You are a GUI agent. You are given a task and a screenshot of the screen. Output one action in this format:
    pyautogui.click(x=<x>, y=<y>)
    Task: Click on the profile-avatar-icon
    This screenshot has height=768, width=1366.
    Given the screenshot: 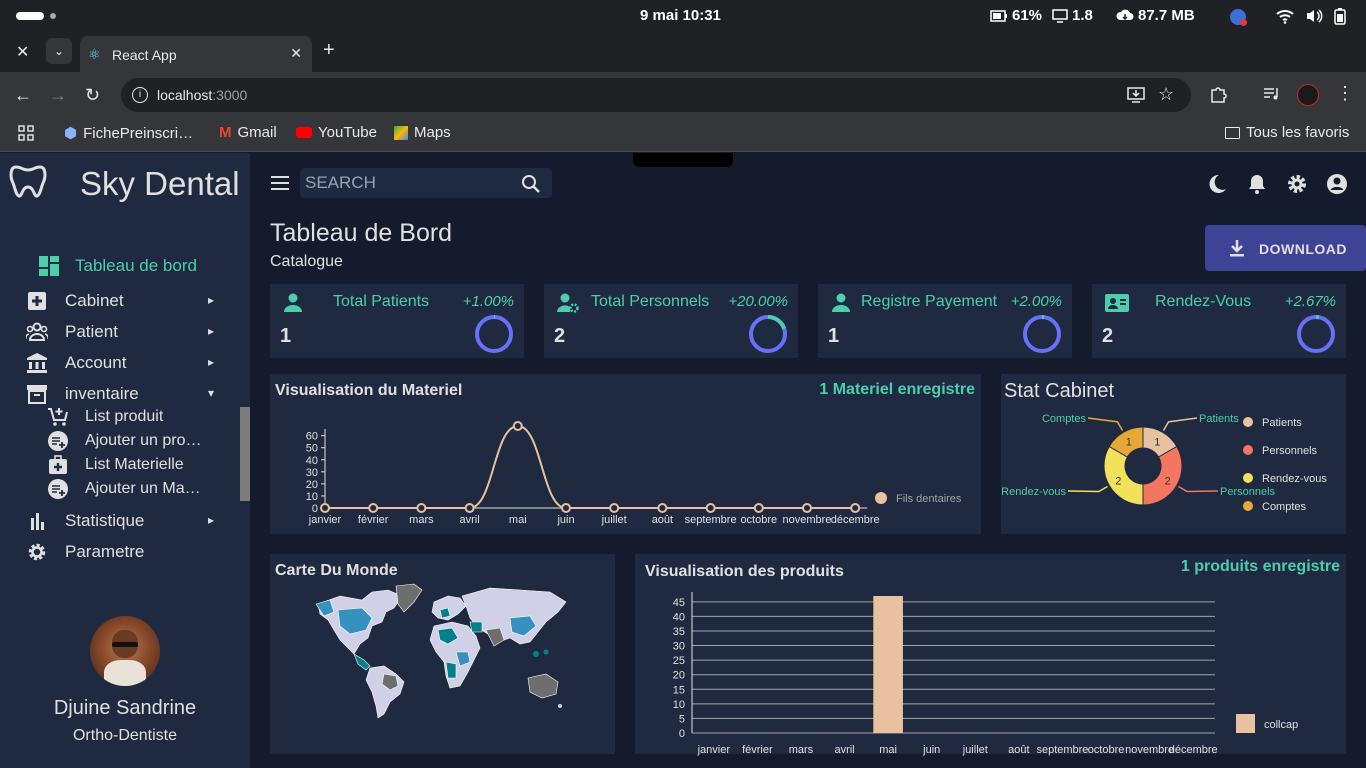 What is the action you would take?
    pyautogui.click(x=1308, y=95)
    